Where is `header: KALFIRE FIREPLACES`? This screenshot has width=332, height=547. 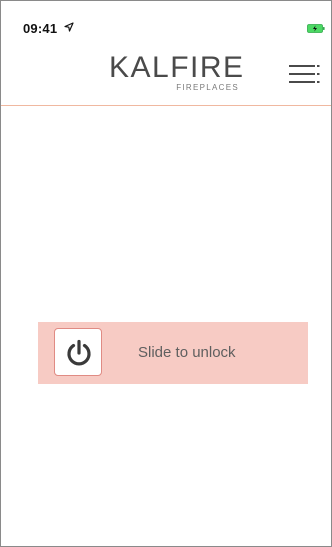
header: KALFIRE FIREPLACES is located at coordinates (166, 73).